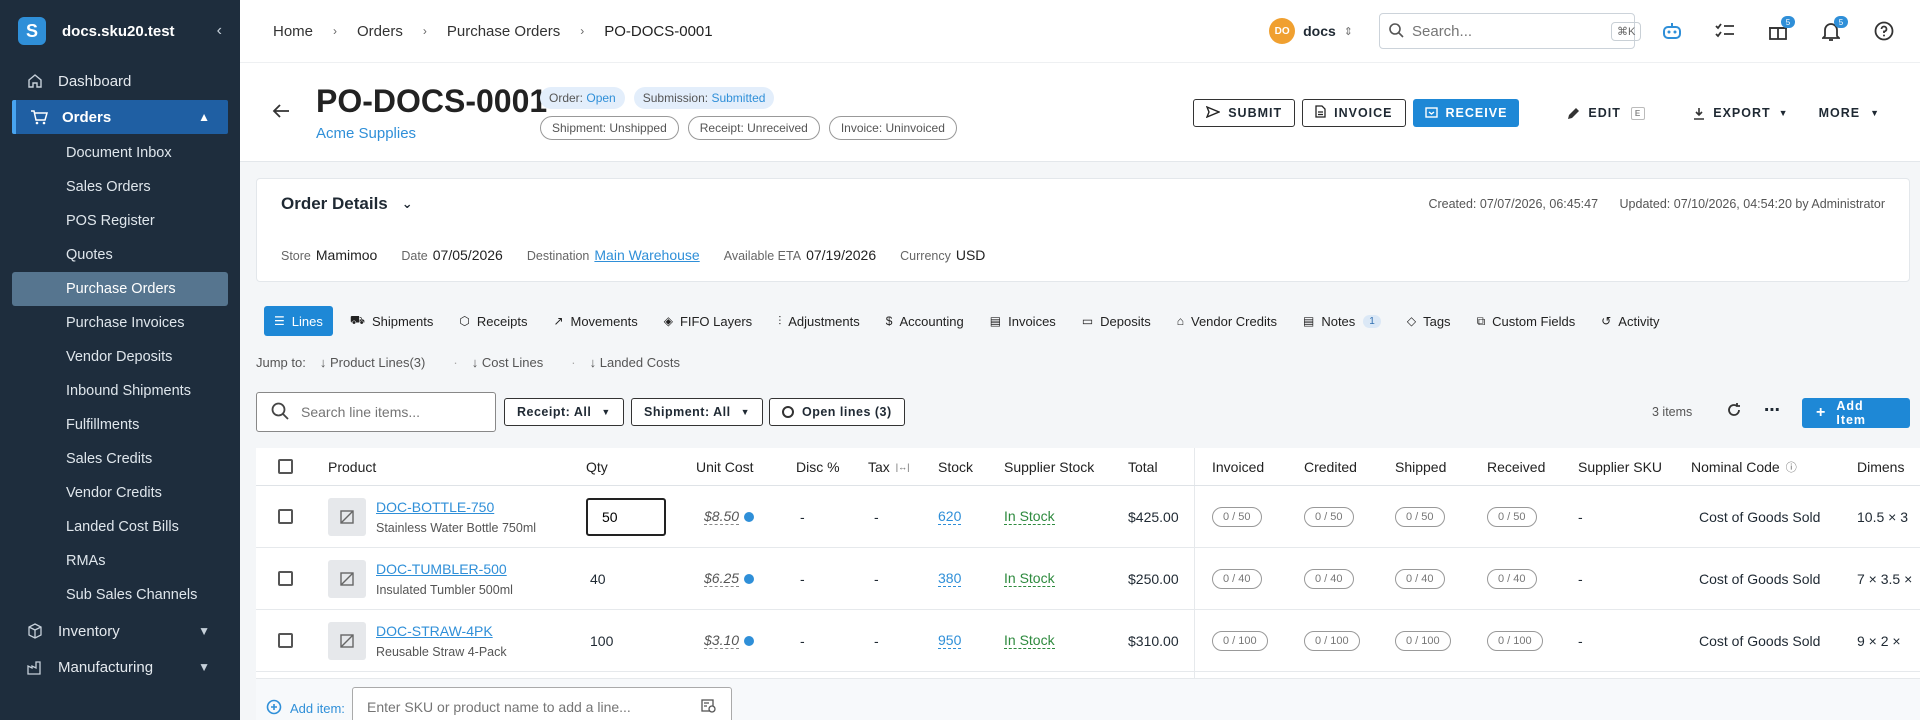  What do you see at coordinates (380, 31) in the screenshot?
I see `breadcrumb-orders: Orders` at bounding box center [380, 31].